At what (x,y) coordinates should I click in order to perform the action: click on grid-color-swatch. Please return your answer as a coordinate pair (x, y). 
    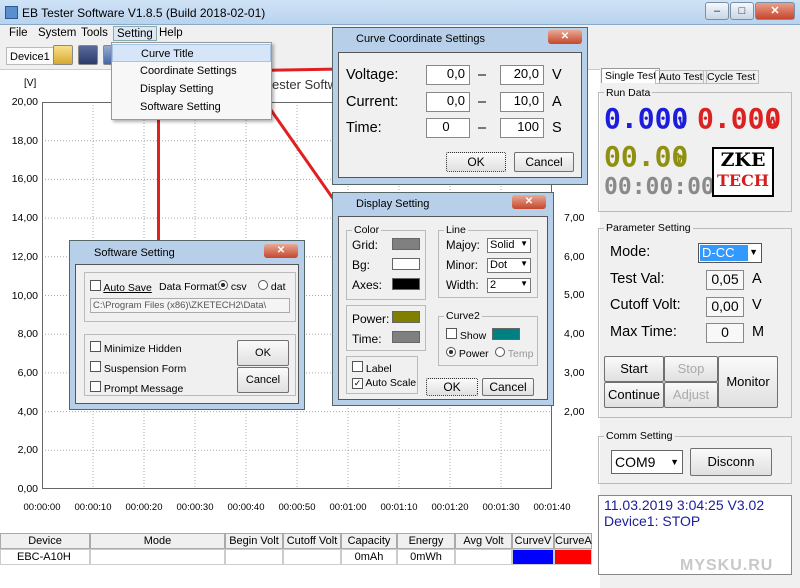
    Looking at the image, I should click on (406, 244).